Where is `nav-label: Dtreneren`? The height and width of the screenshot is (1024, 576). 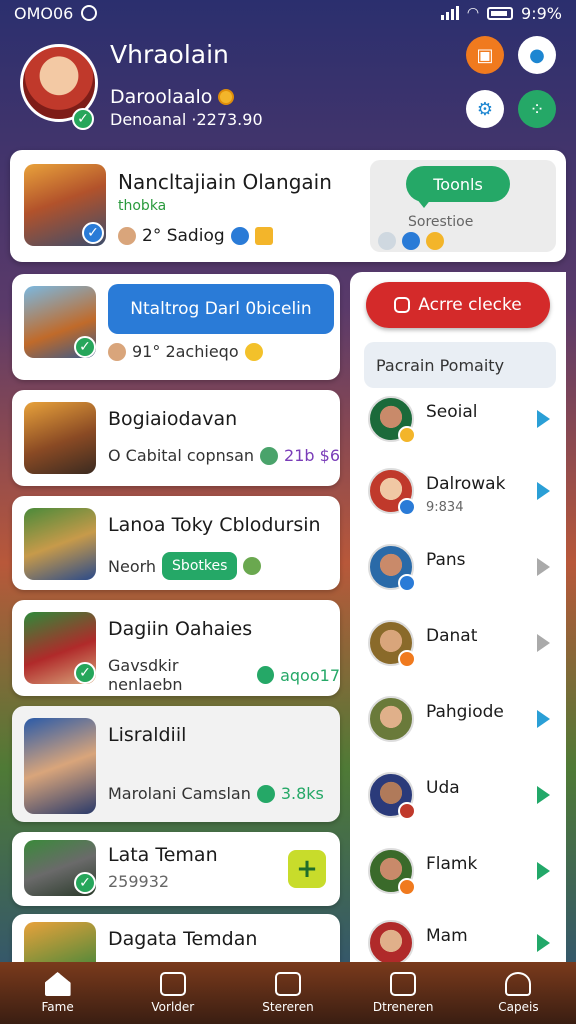
nav-label: Dtreneren is located at coordinates (403, 1007).